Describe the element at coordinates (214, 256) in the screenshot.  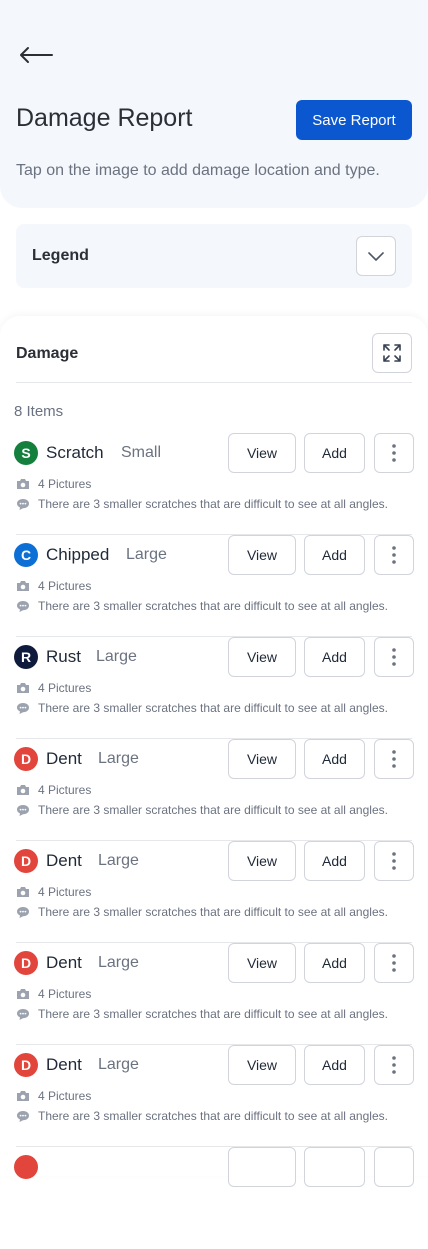
I see `legend-panel: Legend` at that location.